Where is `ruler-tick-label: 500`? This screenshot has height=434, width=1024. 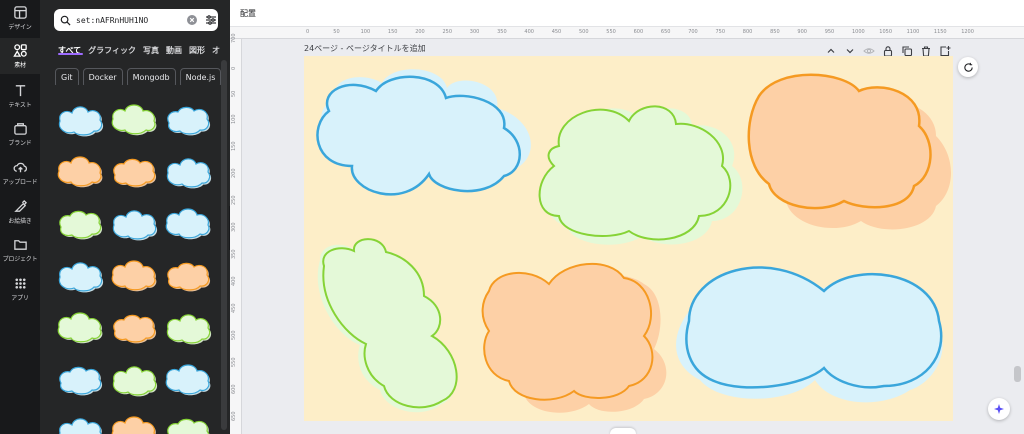
ruler-tick-label: 500 is located at coordinates (584, 32).